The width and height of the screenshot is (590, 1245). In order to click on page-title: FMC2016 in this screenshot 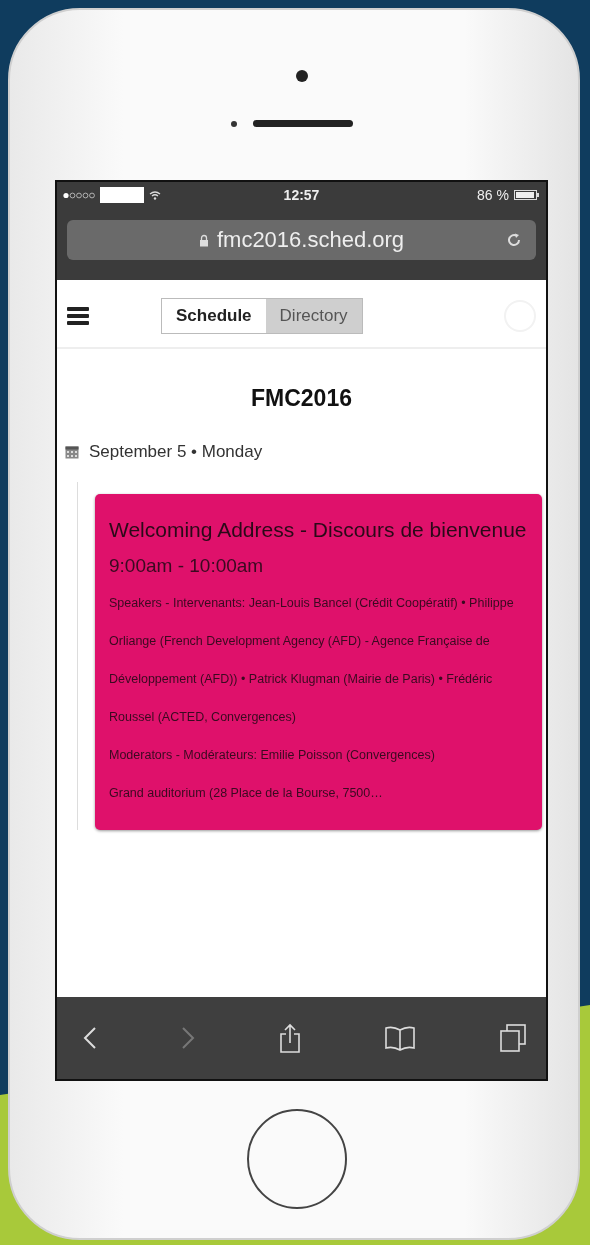, I will do `click(301, 398)`.